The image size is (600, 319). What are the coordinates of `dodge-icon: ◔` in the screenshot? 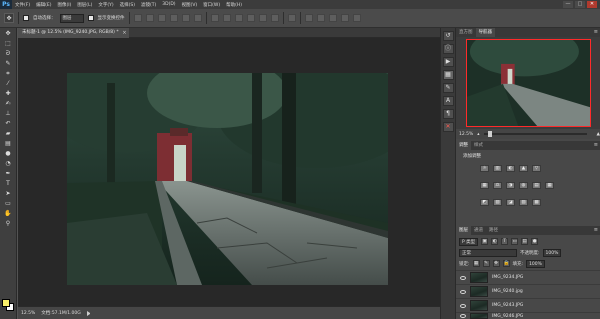 It's located at (8, 163).